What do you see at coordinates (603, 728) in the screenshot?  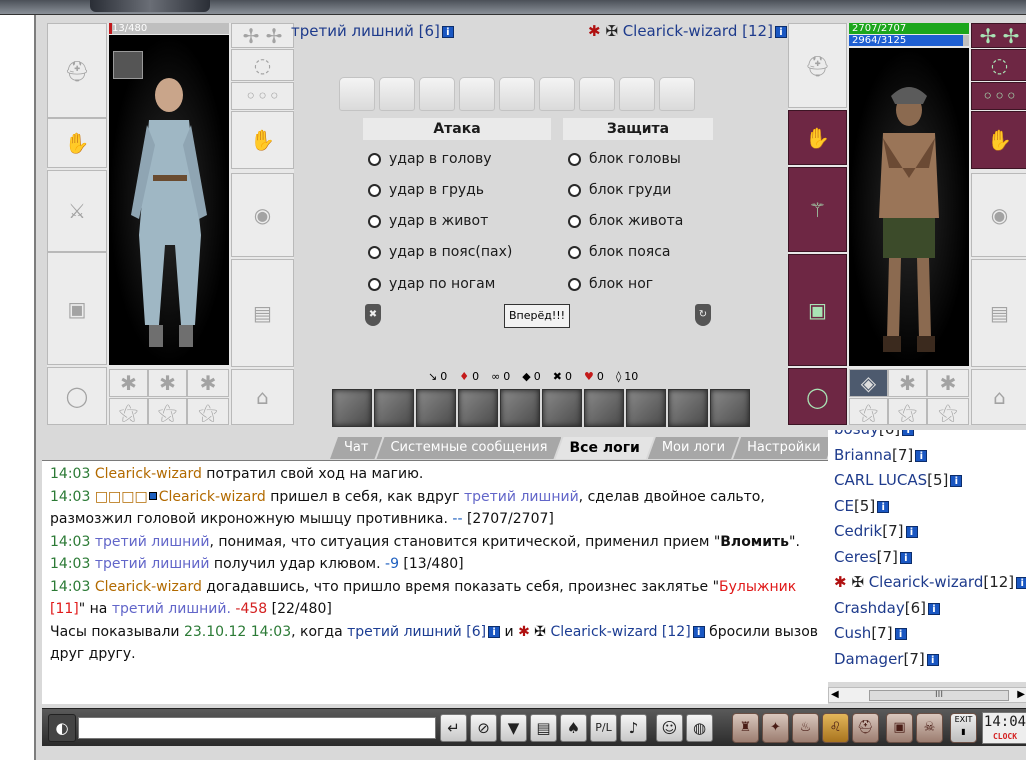 I see `translit-icon: P/L` at bounding box center [603, 728].